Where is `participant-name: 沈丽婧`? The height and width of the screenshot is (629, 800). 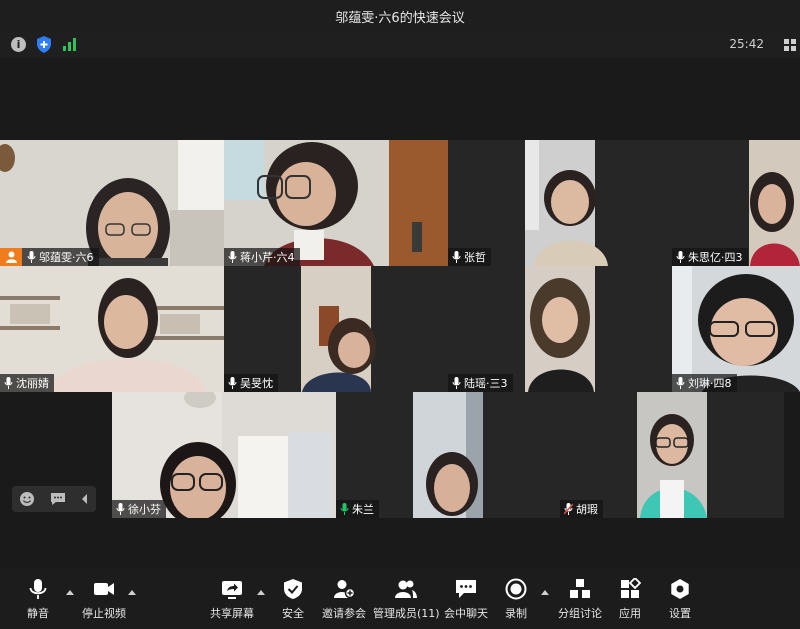
participant-name: 沈丽婧 is located at coordinates (32, 383).